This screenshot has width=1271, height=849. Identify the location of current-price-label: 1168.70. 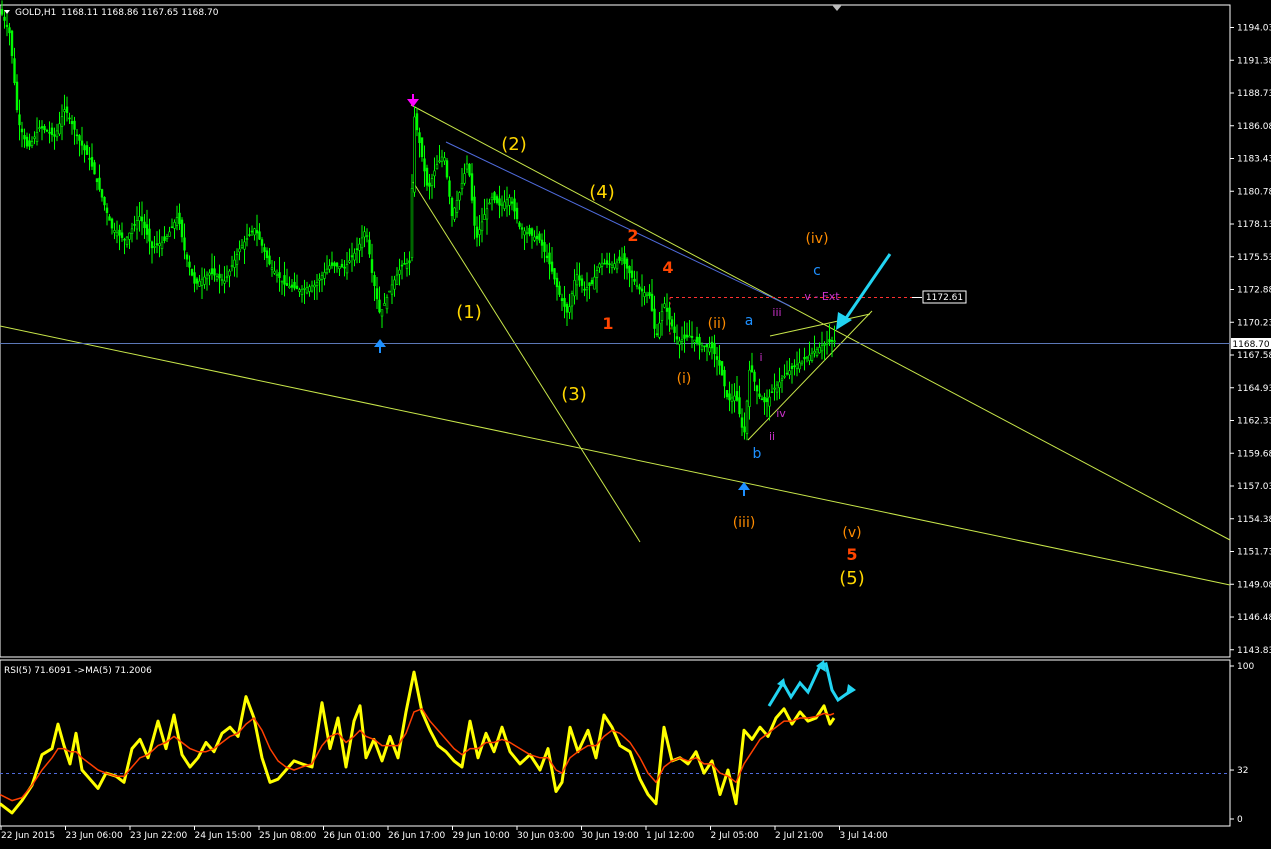
(1250, 345).